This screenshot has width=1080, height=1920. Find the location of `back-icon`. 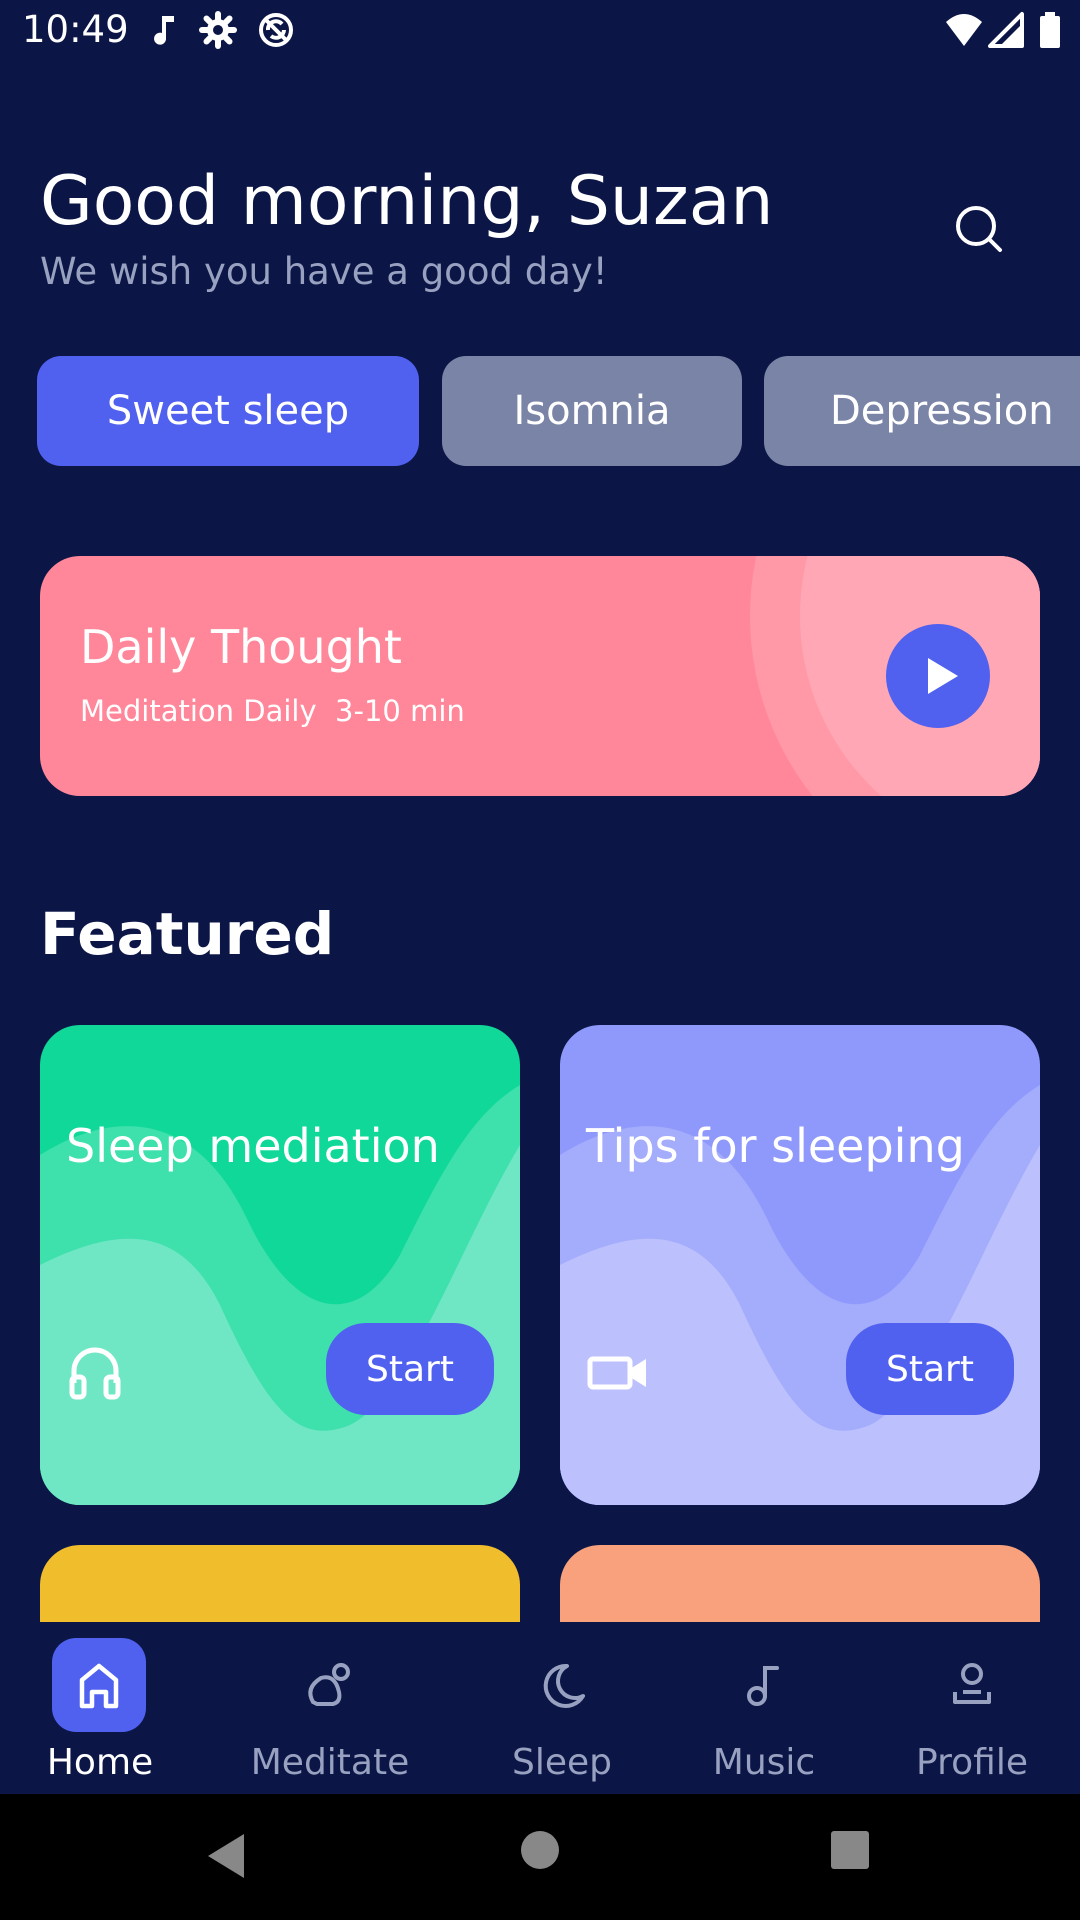

back-icon is located at coordinates (225, 1856).